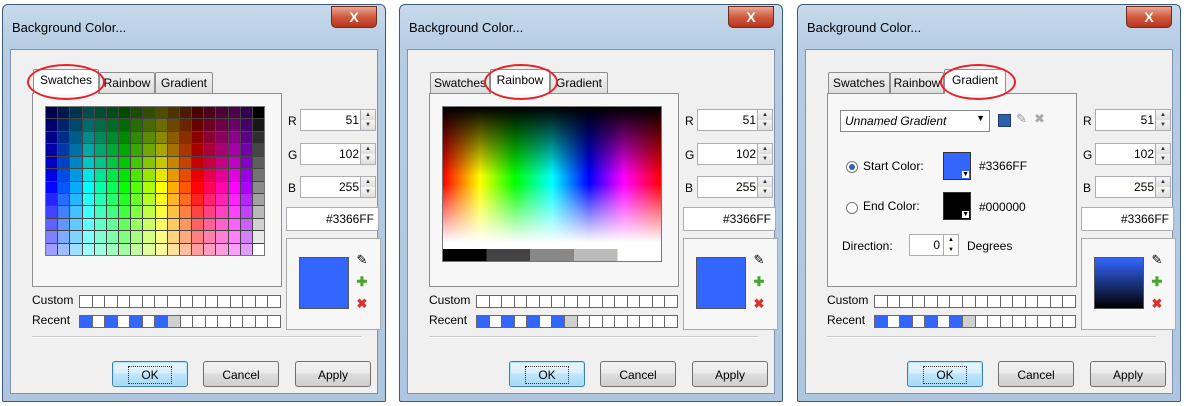 This screenshot has width=1186, height=406. Describe the element at coordinates (127, 82) in the screenshot. I see `tab-rainbow: Rainbow` at that location.